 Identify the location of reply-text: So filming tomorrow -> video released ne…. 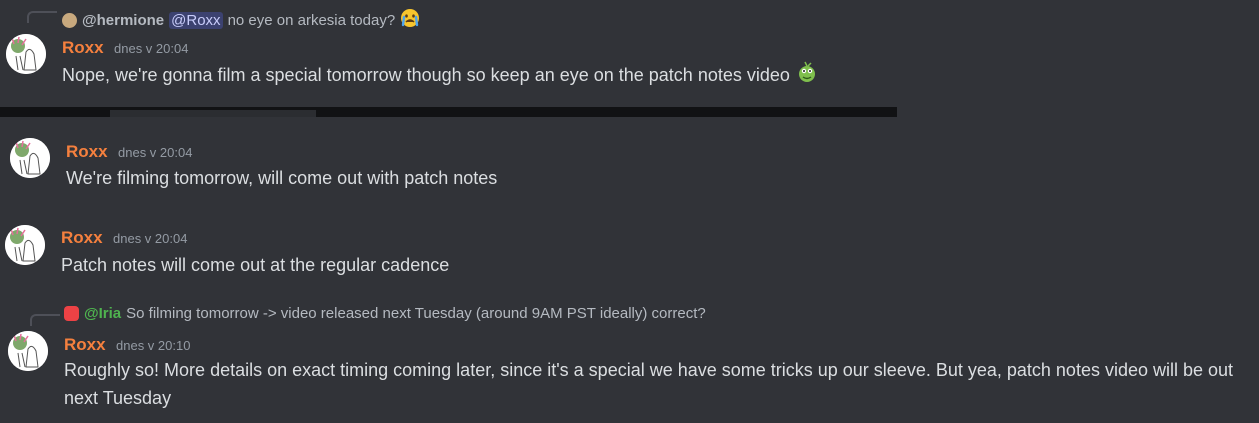
(416, 313).